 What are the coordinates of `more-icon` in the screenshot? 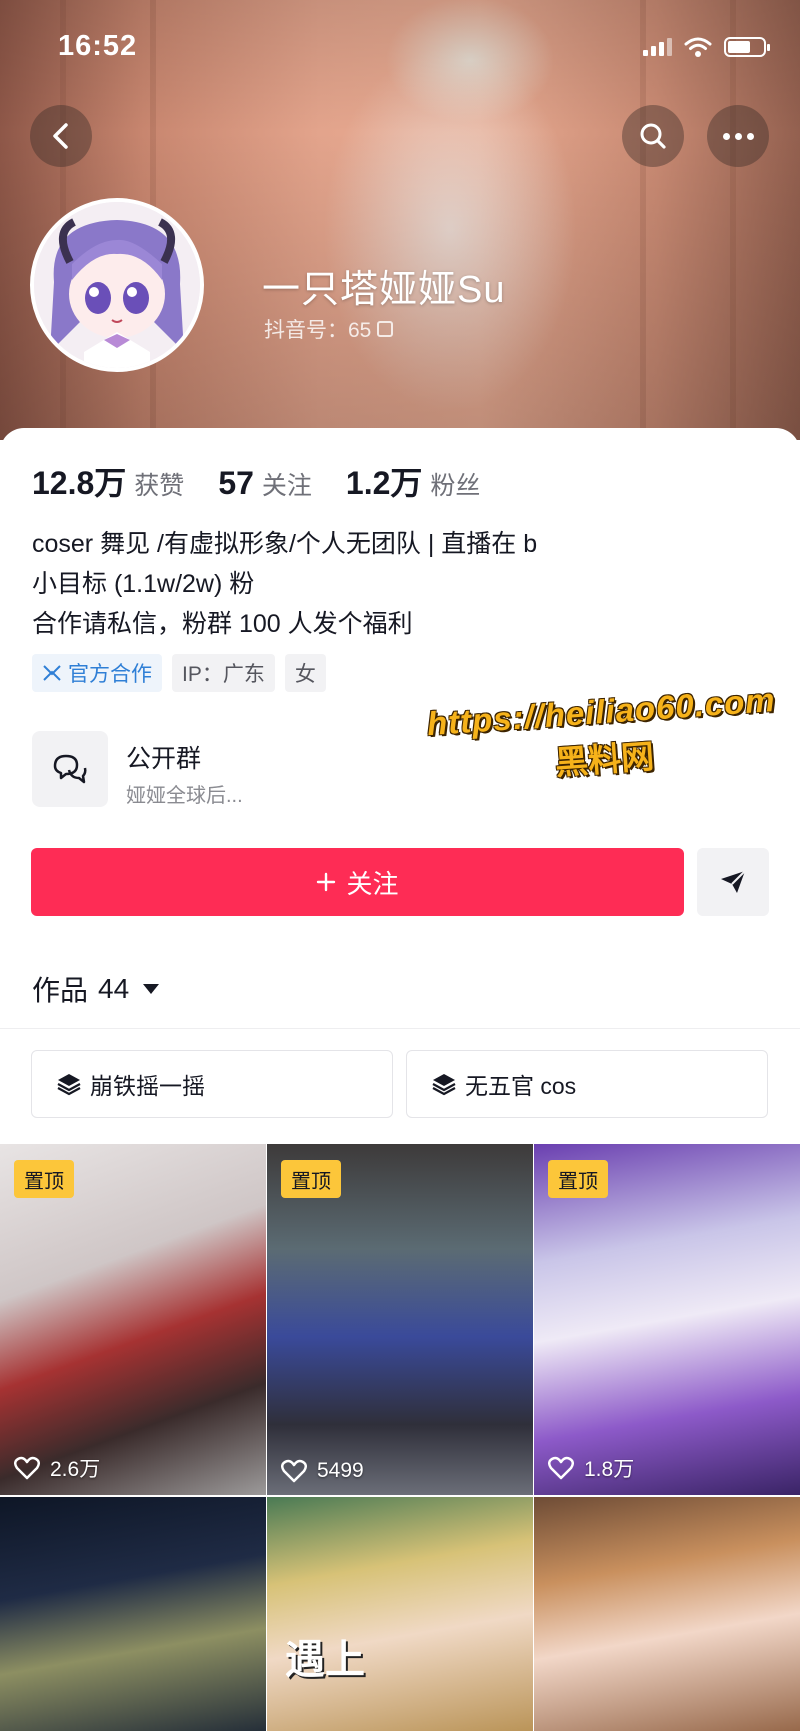 It's located at (738, 136).